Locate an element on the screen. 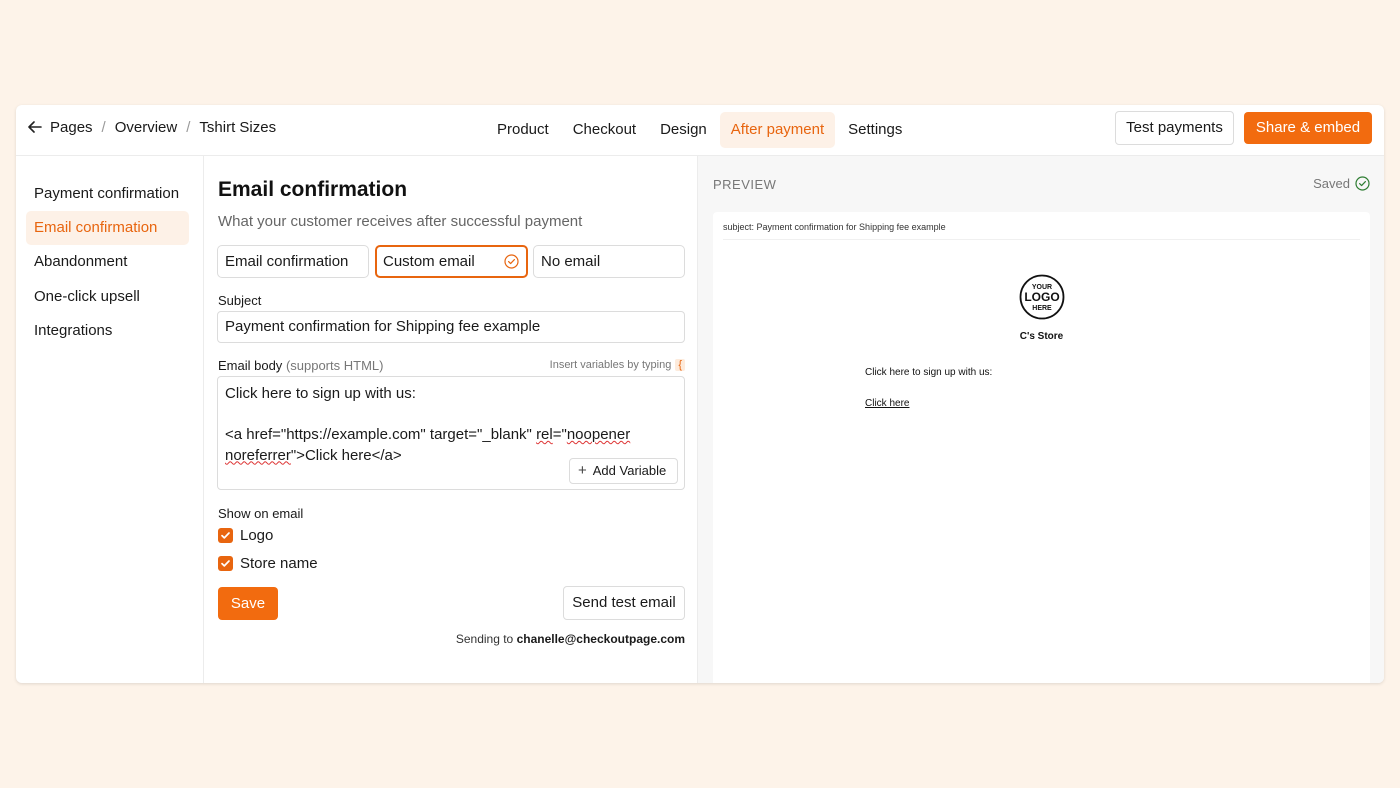 The width and height of the screenshot is (1400, 788). send-test-email-button: Send test email is located at coordinates (624, 603).